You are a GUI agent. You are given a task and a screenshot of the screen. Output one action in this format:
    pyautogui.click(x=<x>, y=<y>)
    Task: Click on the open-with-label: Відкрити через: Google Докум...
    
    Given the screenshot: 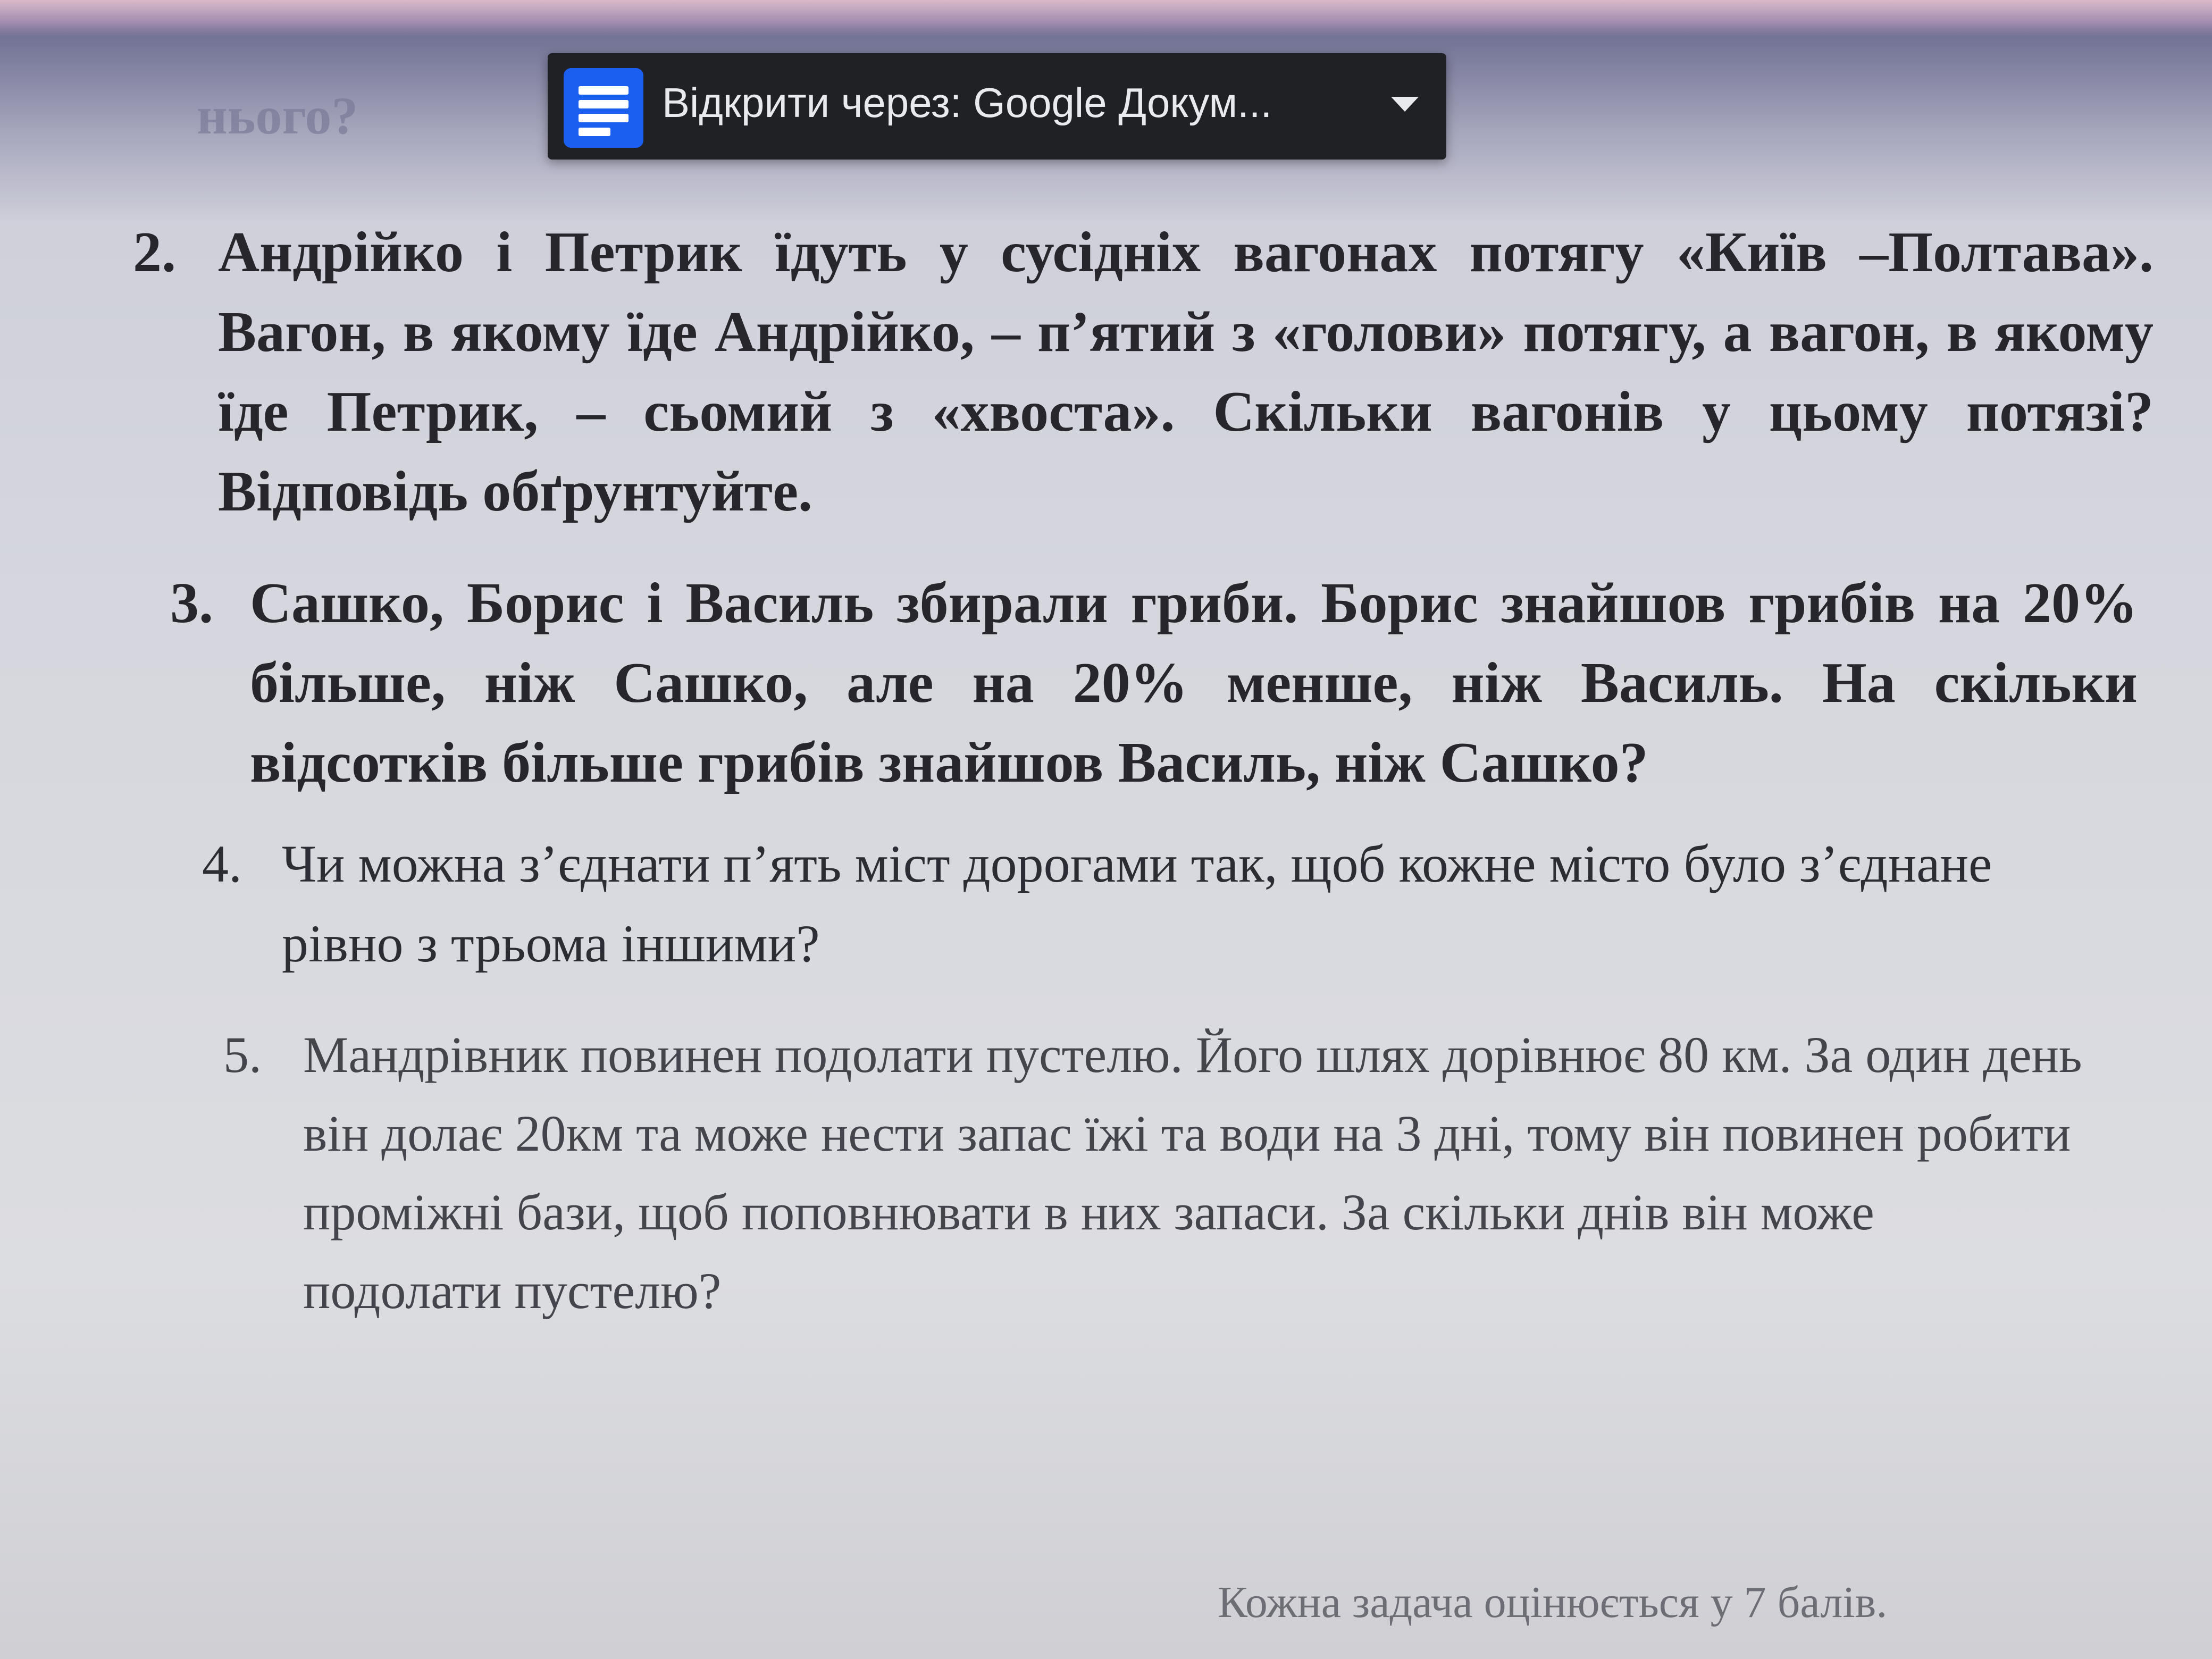 What is the action you would take?
    pyautogui.click(x=967, y=102)
    